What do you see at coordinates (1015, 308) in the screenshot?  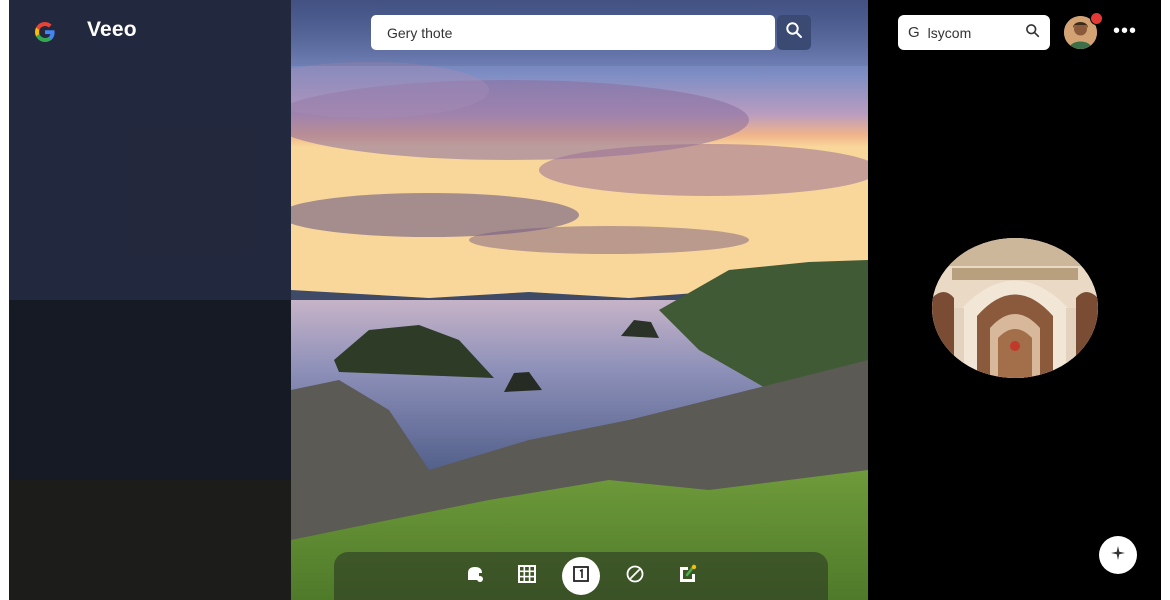 I see `thumbnail-image` at bounding box center [1015, 308].